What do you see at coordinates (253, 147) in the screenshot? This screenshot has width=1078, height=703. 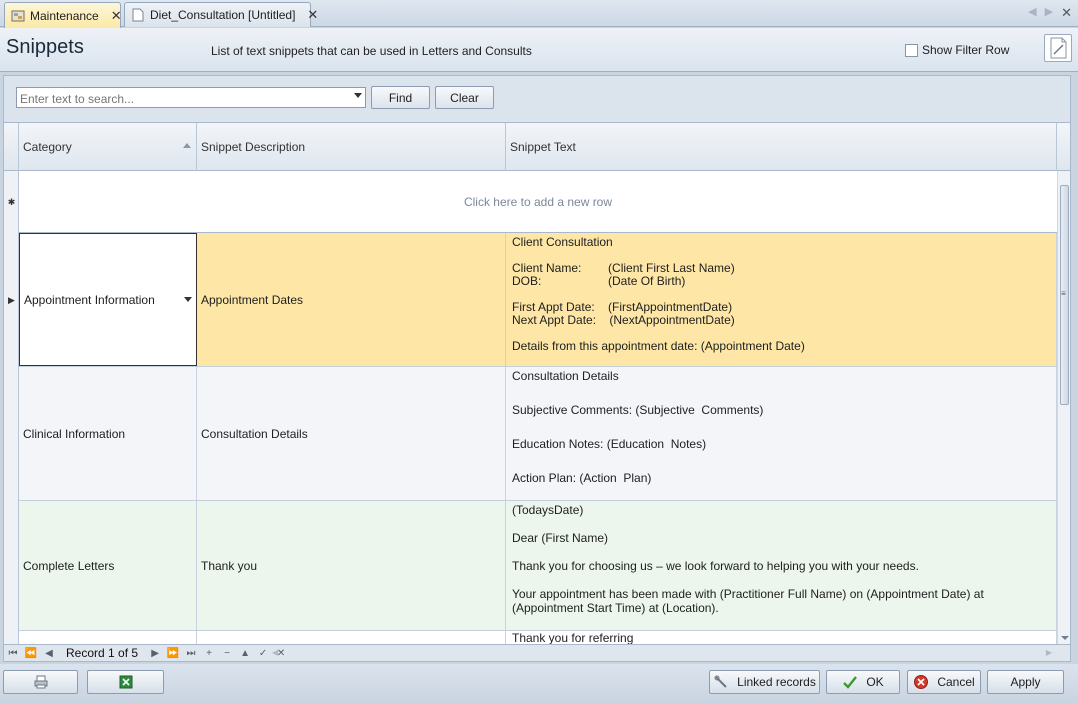 I see `column-label: Snippet Description` at bounding box center [253, 147].